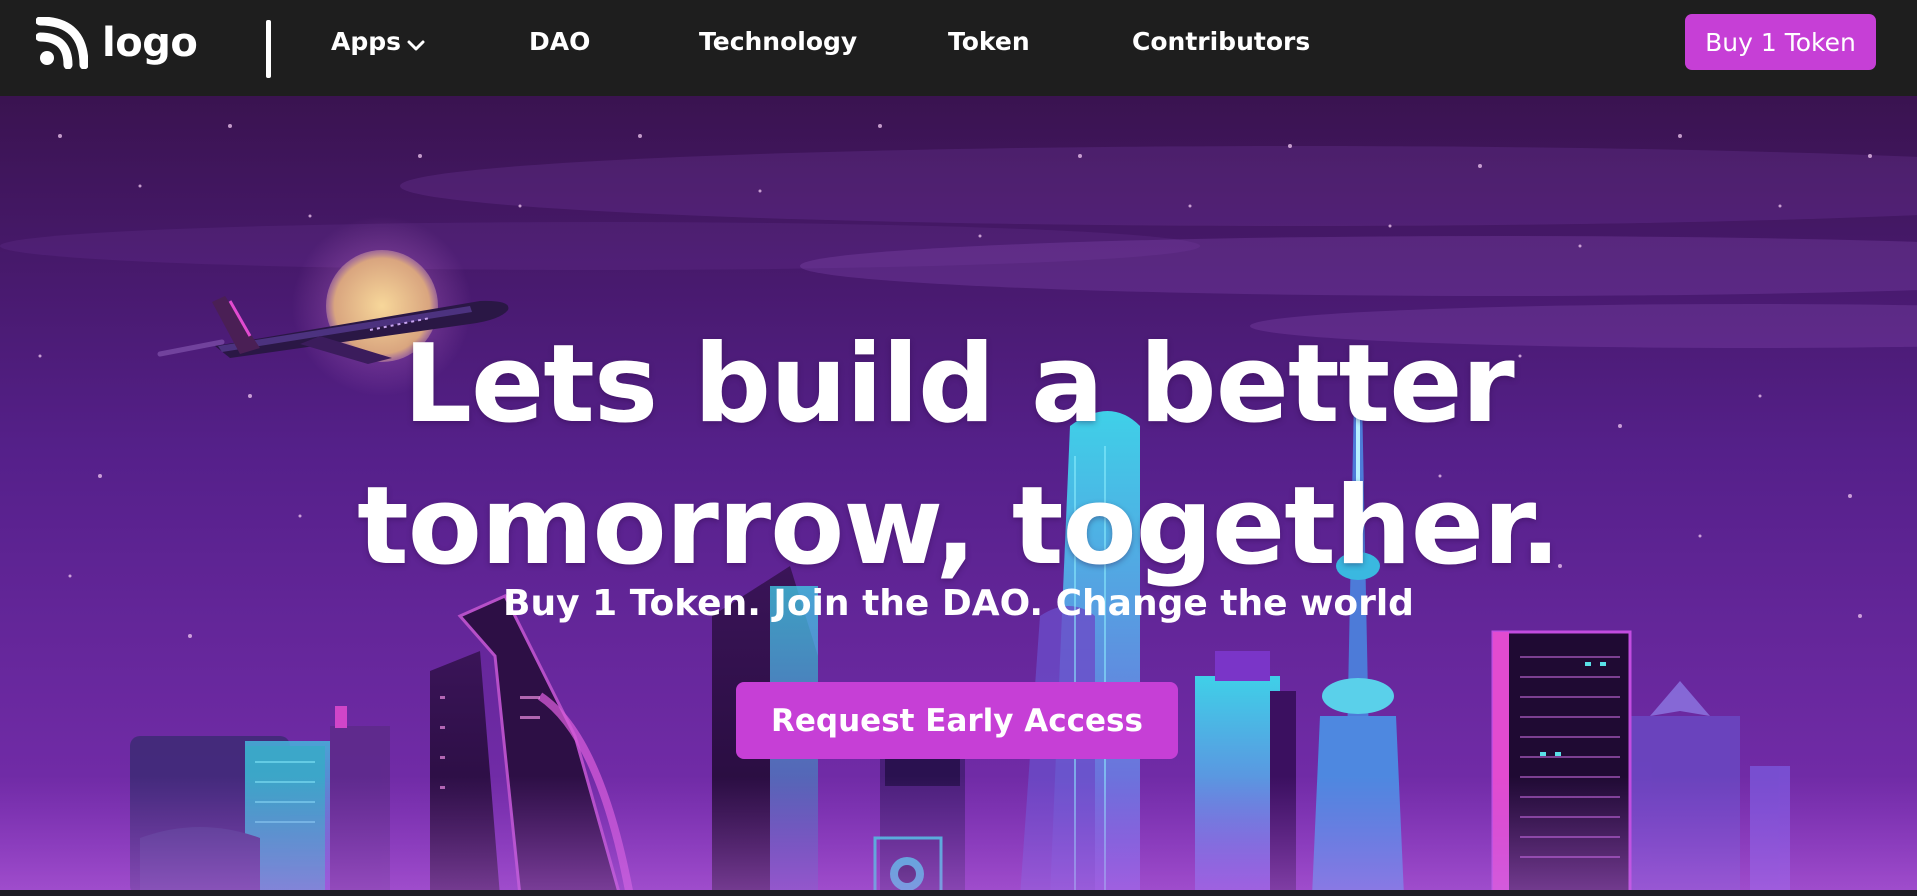  Describe the element at coordinates (416, 45) in the screenshot. I see `chevron-down-icon` at that location.